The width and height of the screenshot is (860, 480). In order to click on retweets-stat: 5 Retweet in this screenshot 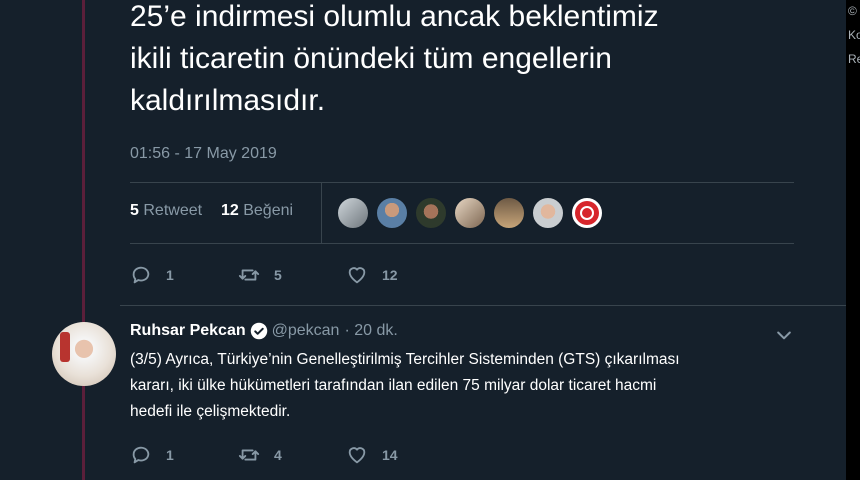, I will do `click(166, 210)`.